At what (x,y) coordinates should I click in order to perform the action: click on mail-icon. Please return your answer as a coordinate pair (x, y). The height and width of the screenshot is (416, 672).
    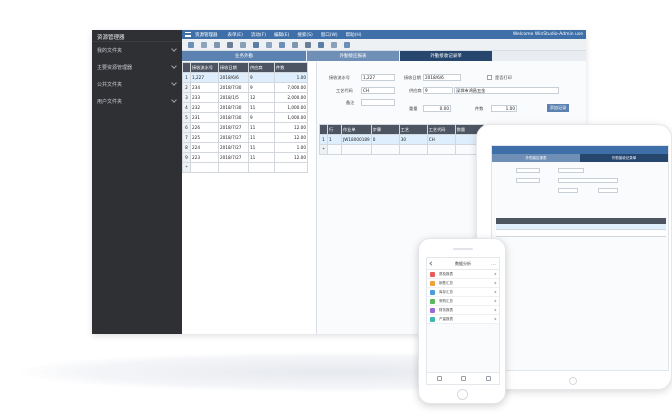
    Looking at the image, I should click on (308, 44).